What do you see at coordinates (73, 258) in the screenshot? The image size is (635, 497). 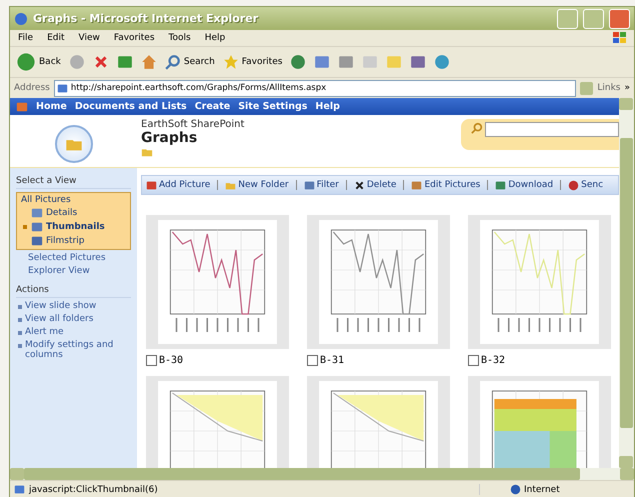 I see `sidebar-link: Selected Pictures` at bounding box center [73, 258].